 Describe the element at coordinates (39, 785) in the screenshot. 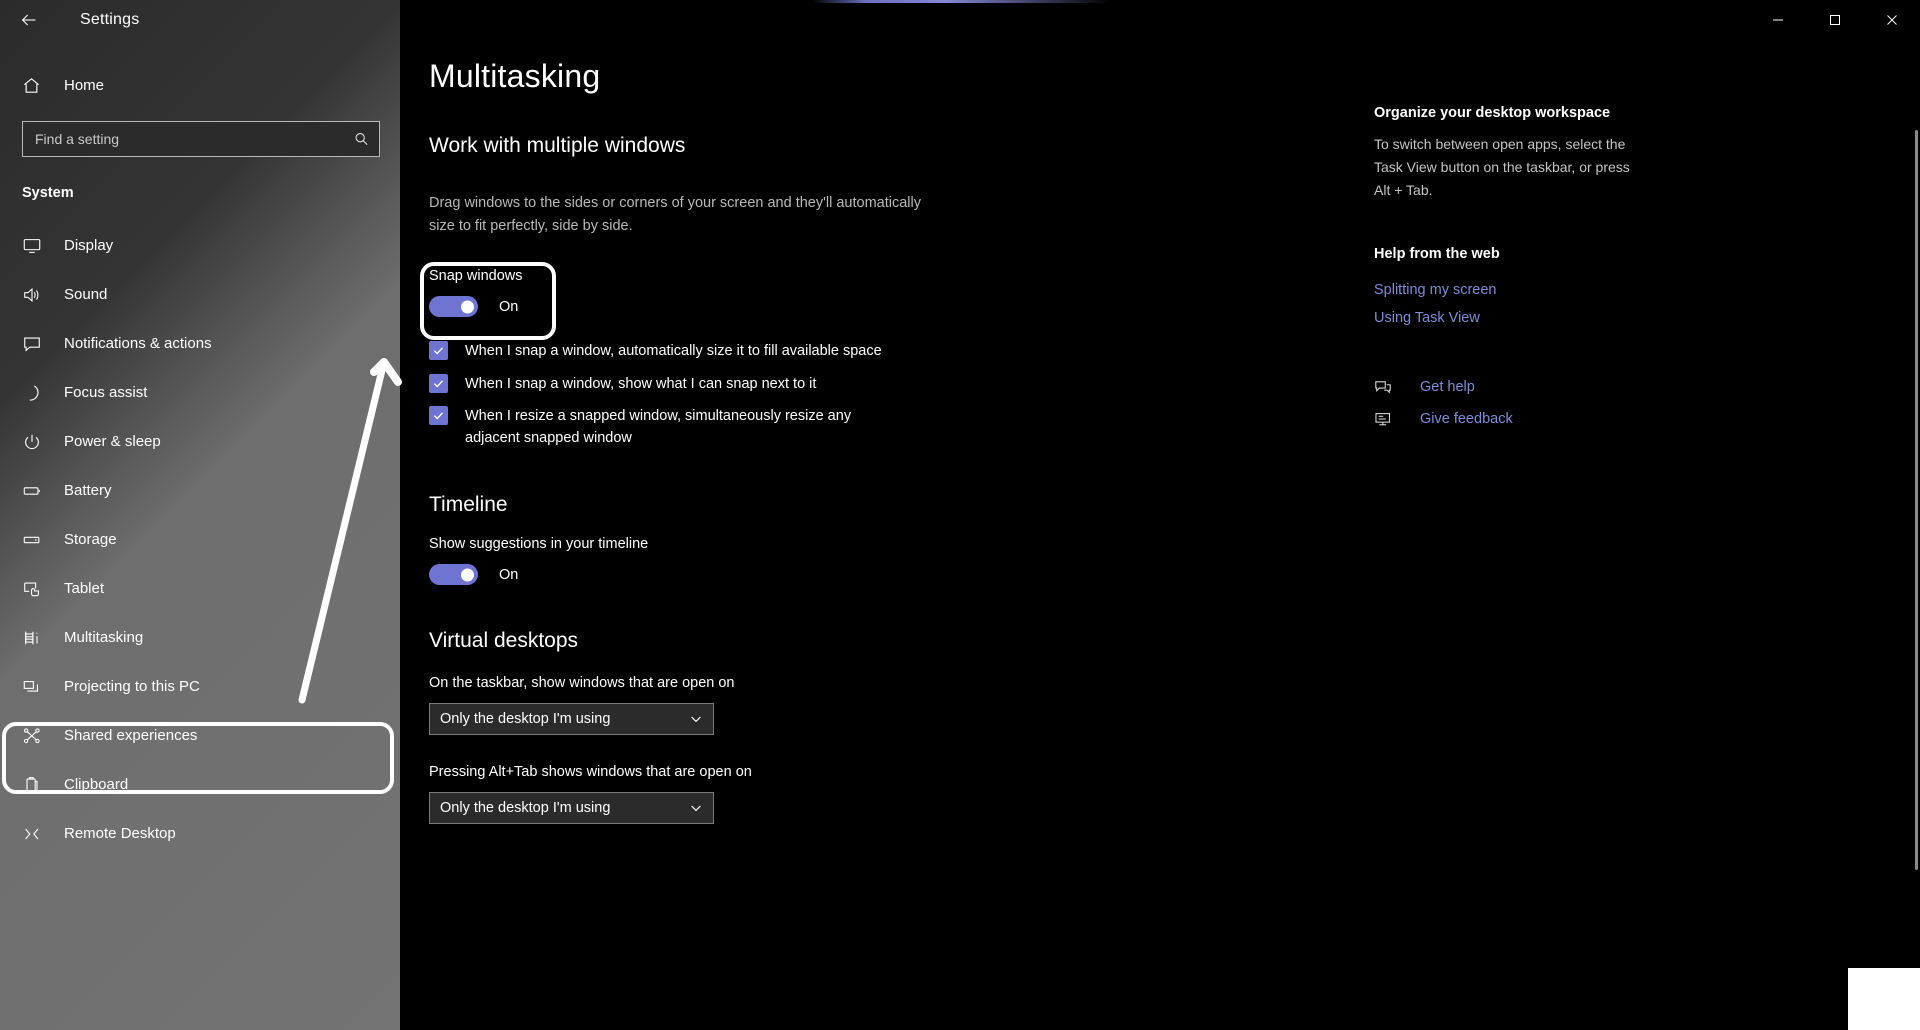

I see `clipboard-icon` at that location.